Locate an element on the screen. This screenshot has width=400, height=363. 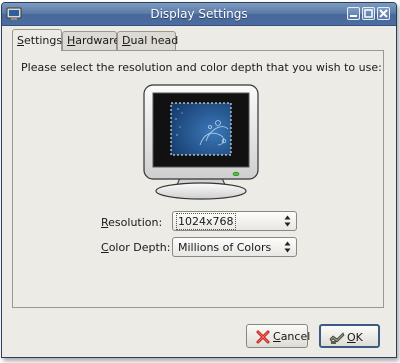
minimize-button is located at coordinates (353, 13).